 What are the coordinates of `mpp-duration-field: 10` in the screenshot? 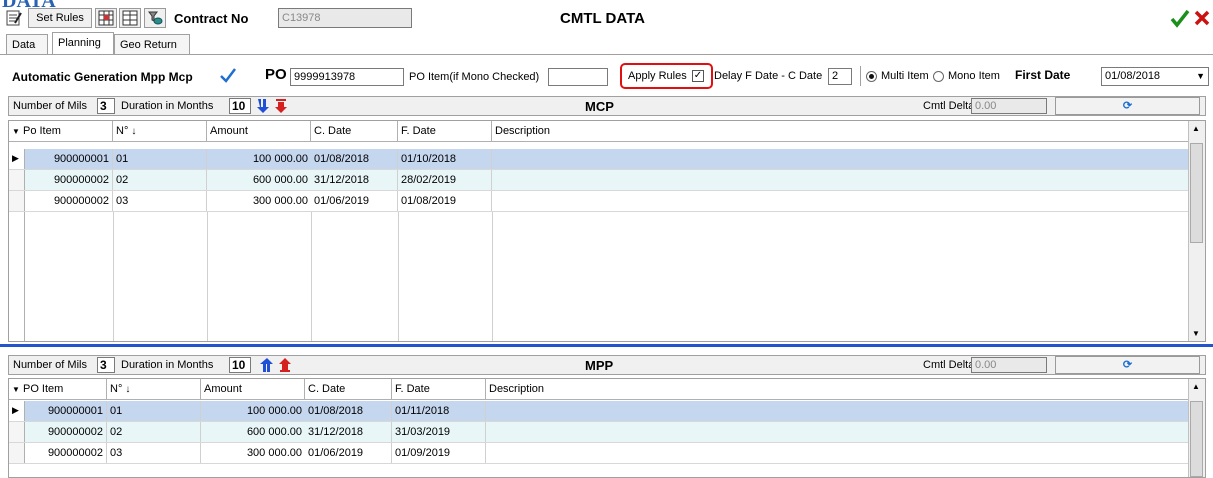 It's located at (240, 365).